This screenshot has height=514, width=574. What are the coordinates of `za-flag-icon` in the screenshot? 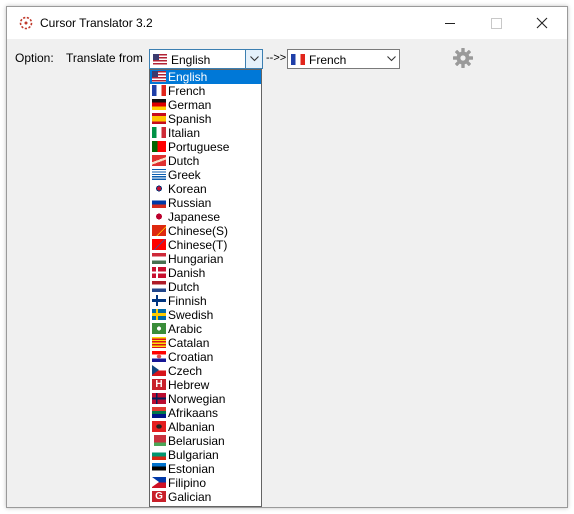 It's located at (159, 412).